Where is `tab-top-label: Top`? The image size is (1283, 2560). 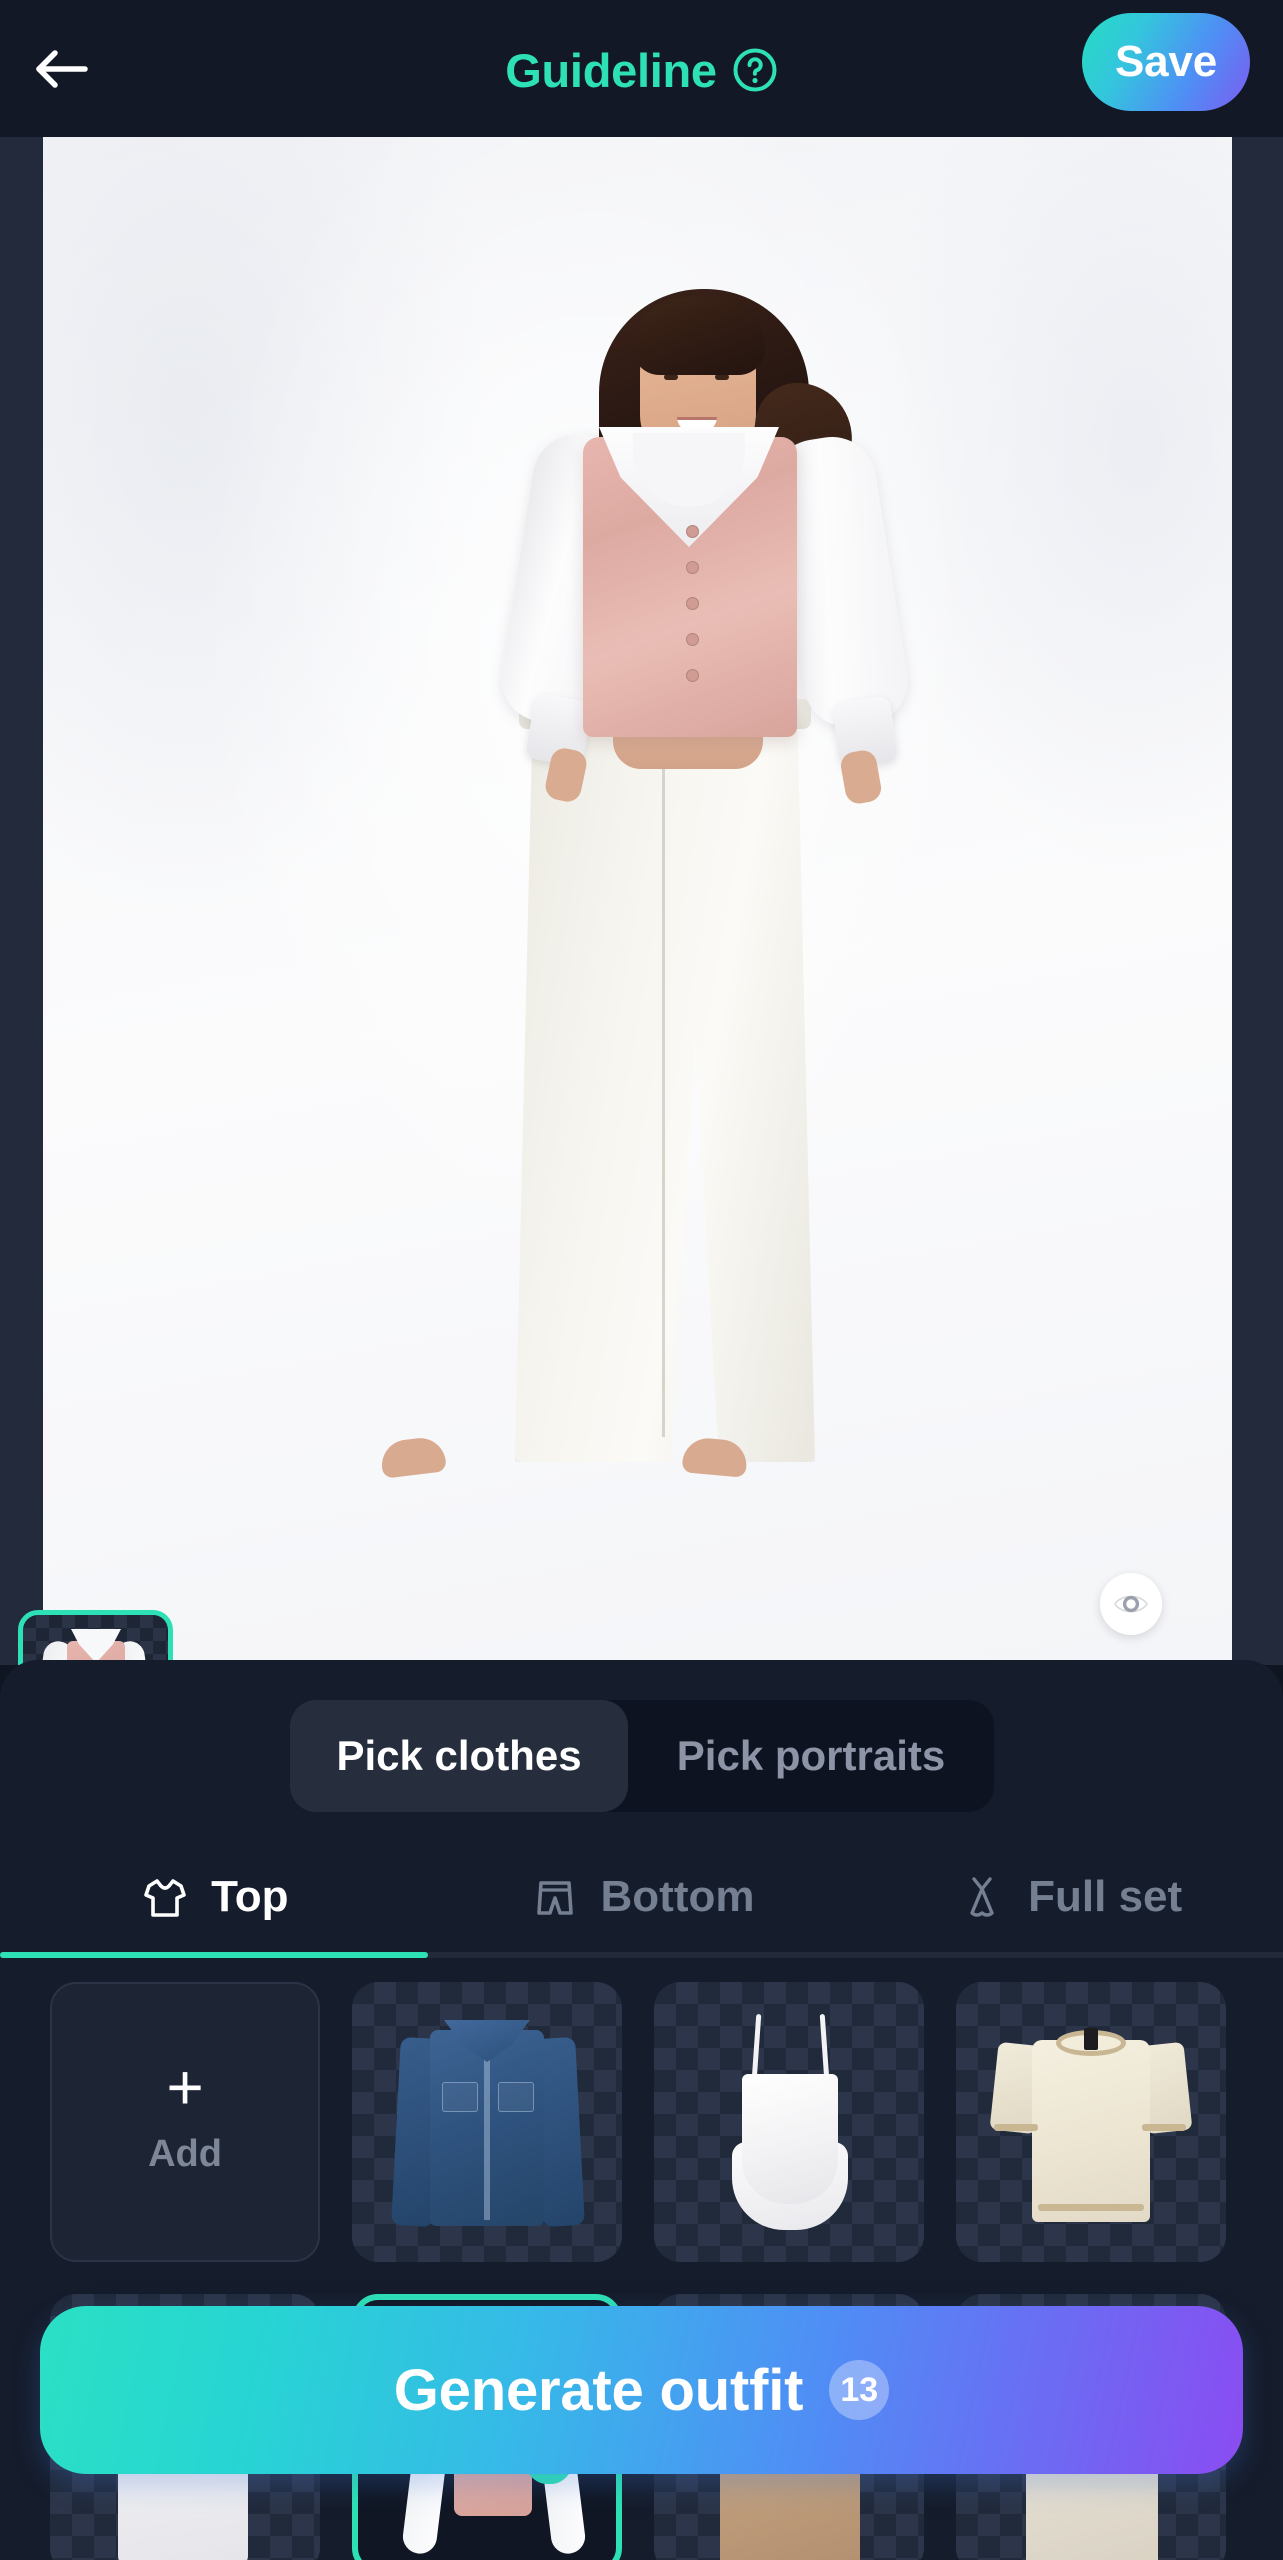 tab-top-label: Top is located at coordinates (250, 1896).